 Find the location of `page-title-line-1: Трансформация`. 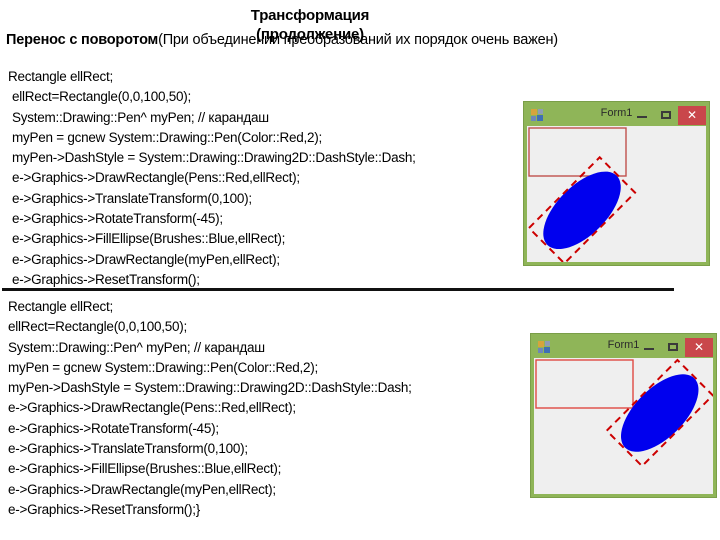

page-title-line-1: Трансформация is located at coordinates (310, 15).